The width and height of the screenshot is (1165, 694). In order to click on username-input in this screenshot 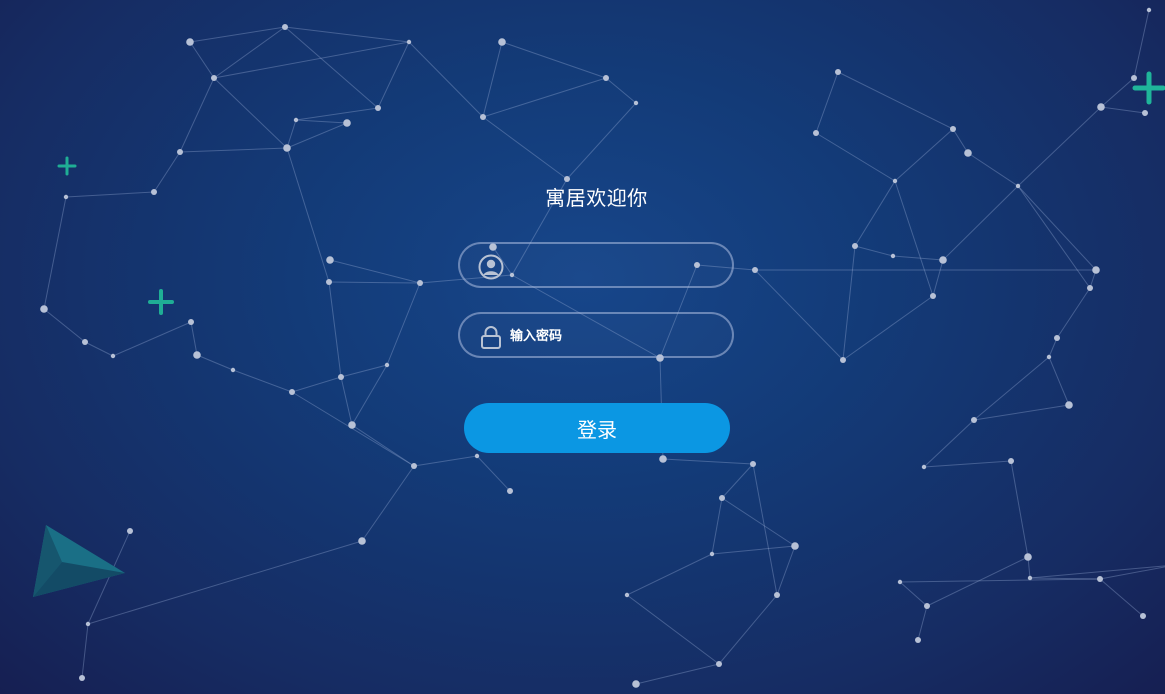, I will do `click(615, 266)`.